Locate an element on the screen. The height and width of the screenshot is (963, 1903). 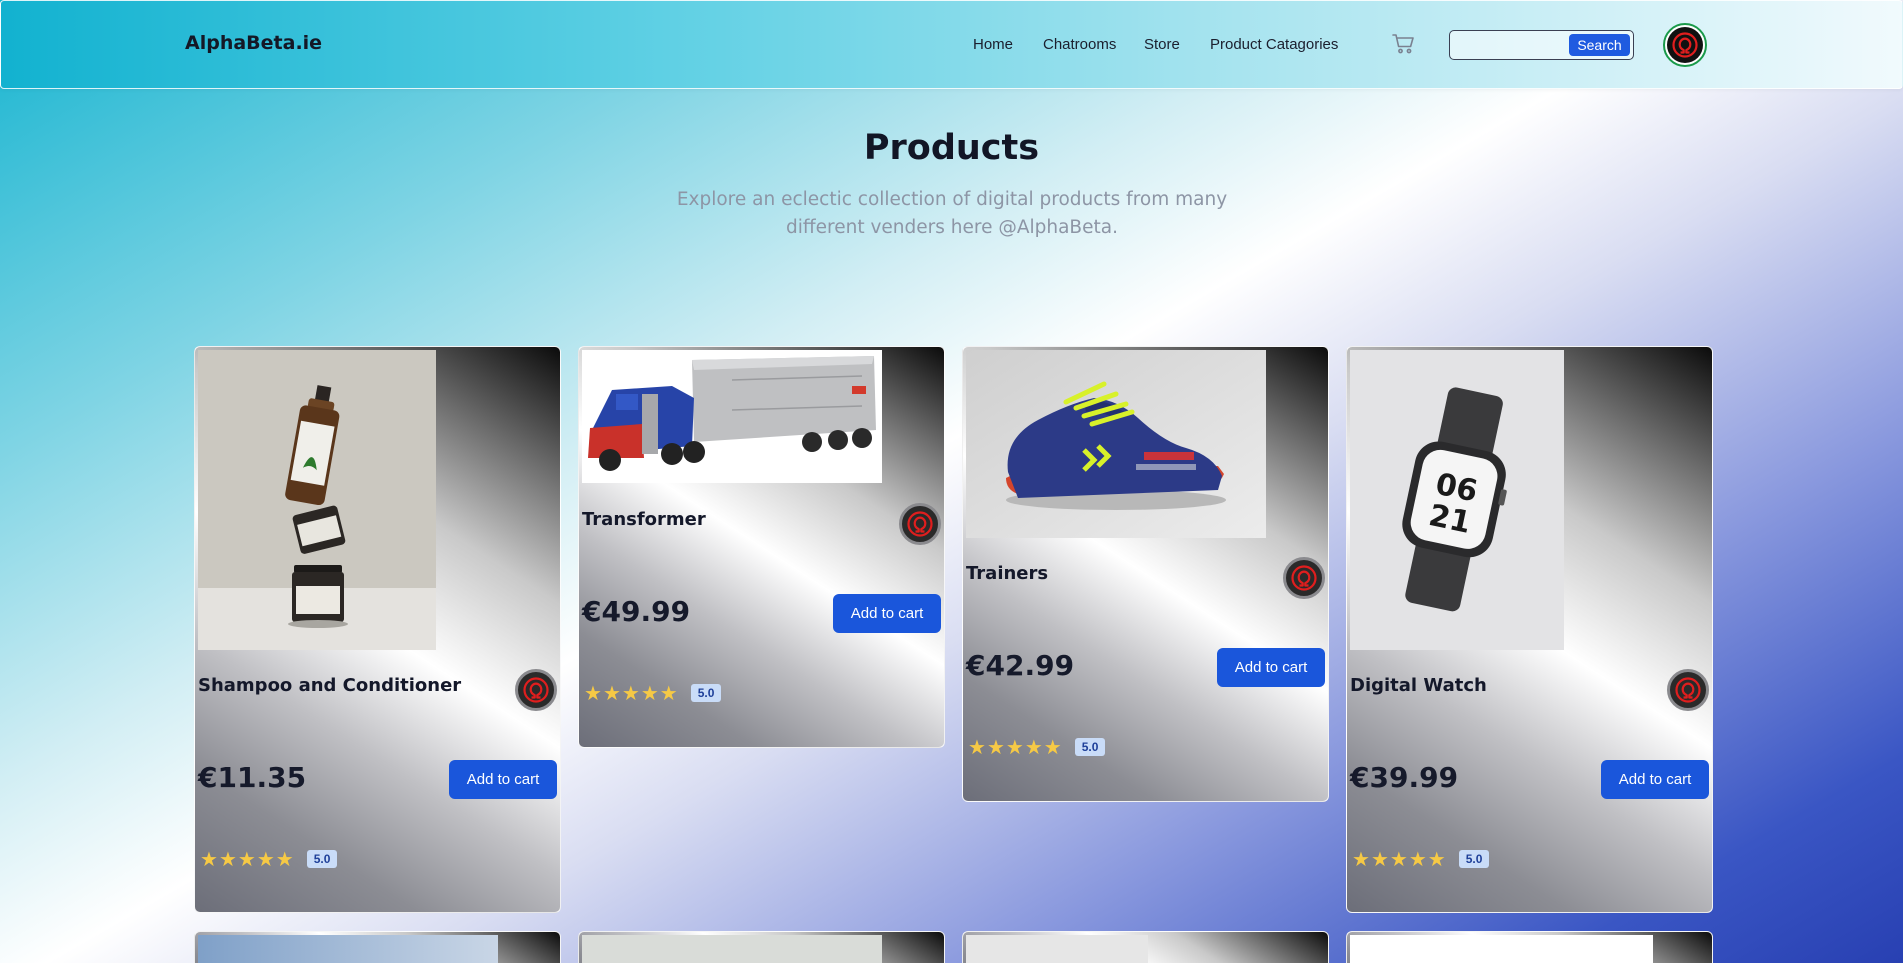
product-price: €49.99 is located at coordinates (636, 611).